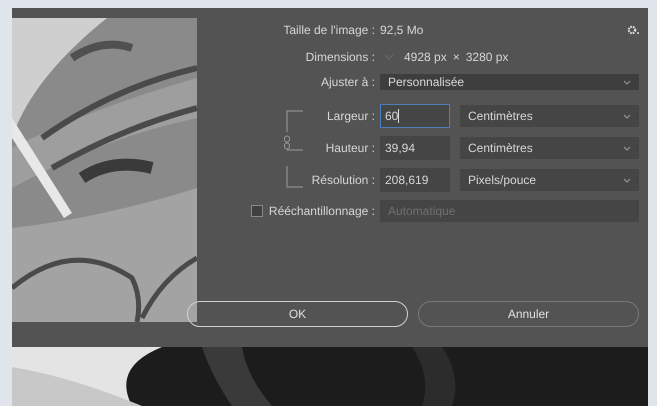 The width and height of the screenshot is (657, 406). What do you see at coordinates (633, 30) in the screenshot?
I see `settings-icon` at bounding box center [633, 30].